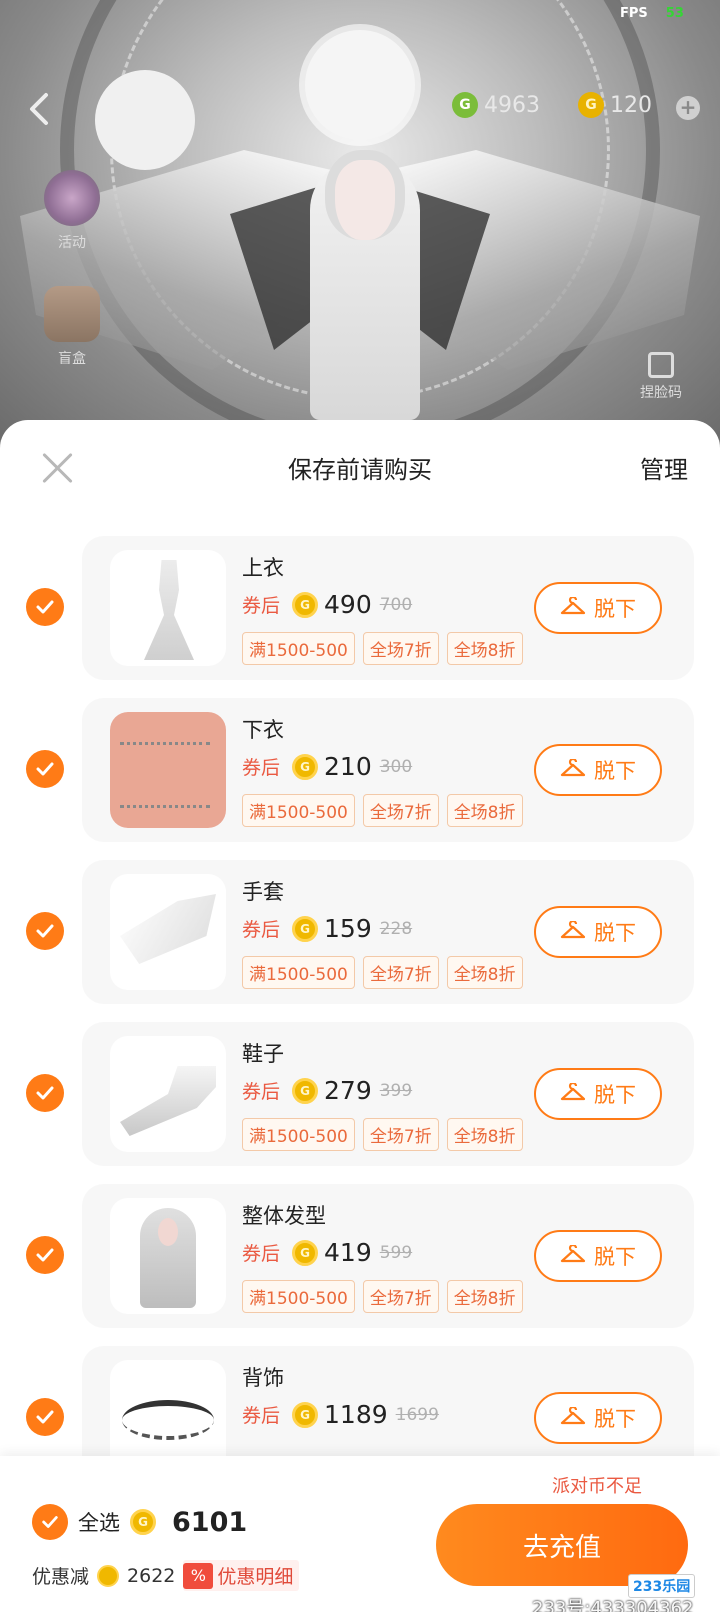 This screenshot has height=1612, width=720. What do you see at coordinates (263, 730) in the screenshot?
I see `item-name: 下衣` at bounding box center [263, 730].